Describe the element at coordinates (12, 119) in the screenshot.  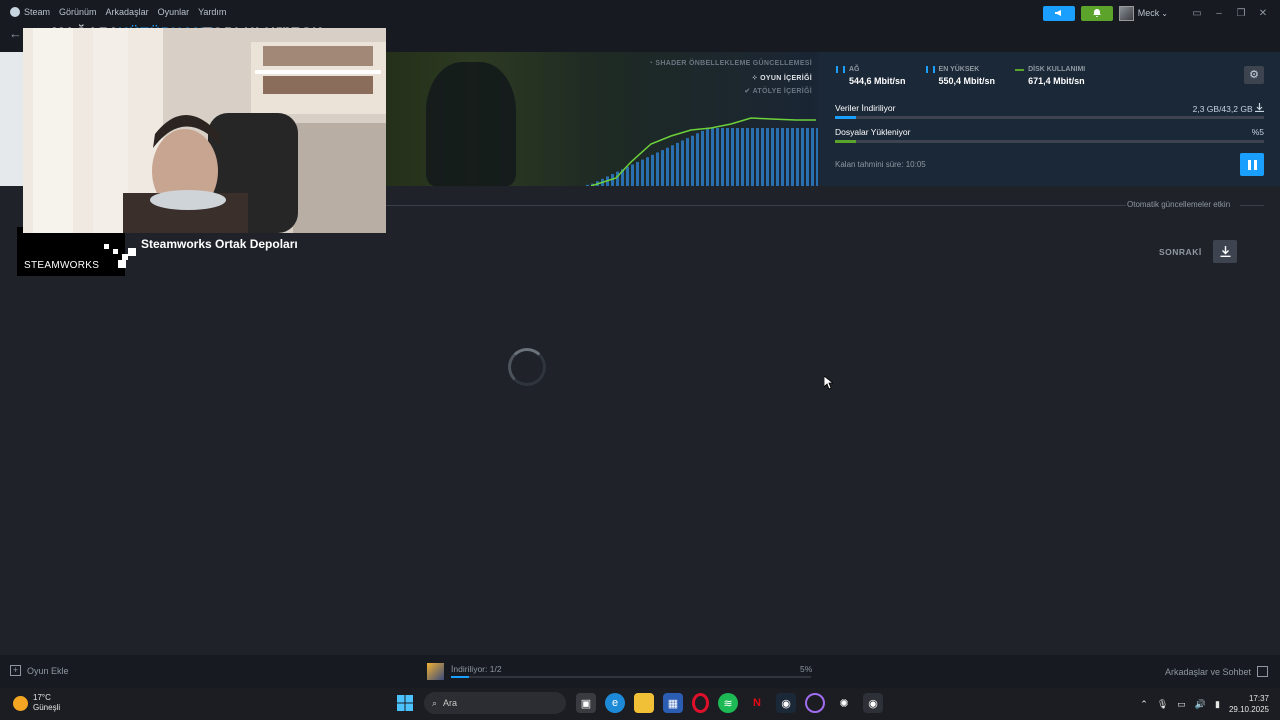
I see `header-edge` at that location.